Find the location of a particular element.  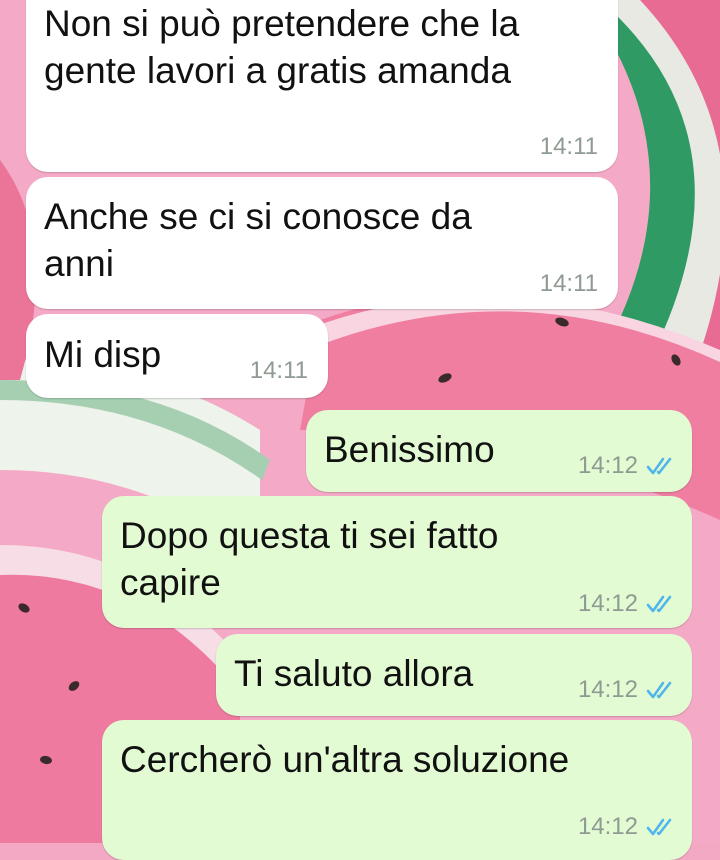

message-bubble-incoming: Mi disp 14:11 is located at coordinates (177, 356).